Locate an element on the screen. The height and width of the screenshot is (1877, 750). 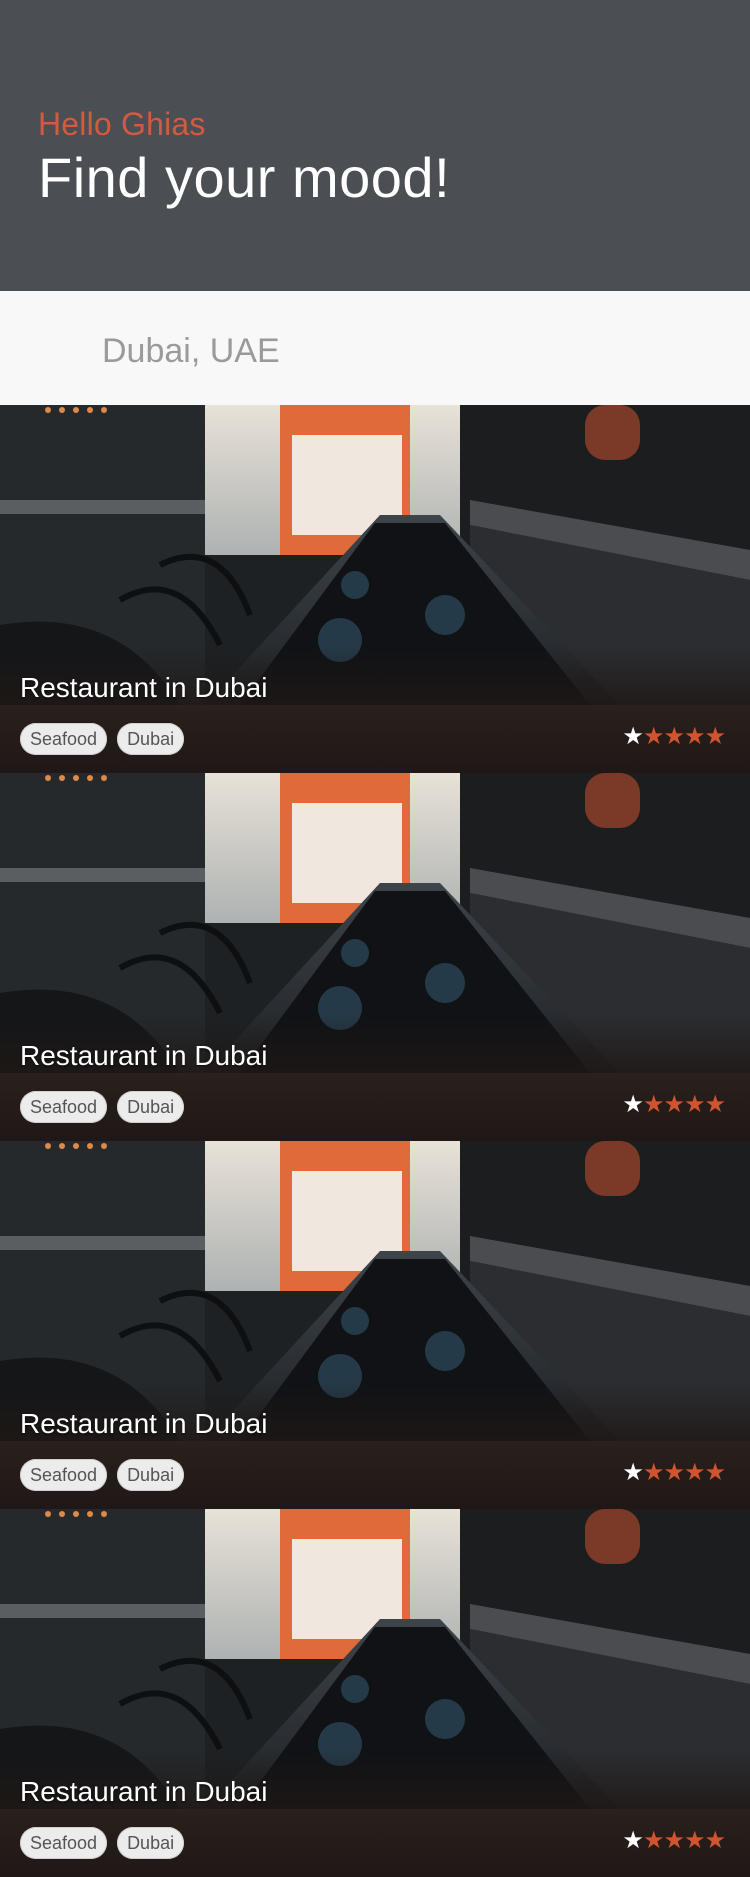
greeting-text: Hello Ghias is located at coordinates (122, 124).